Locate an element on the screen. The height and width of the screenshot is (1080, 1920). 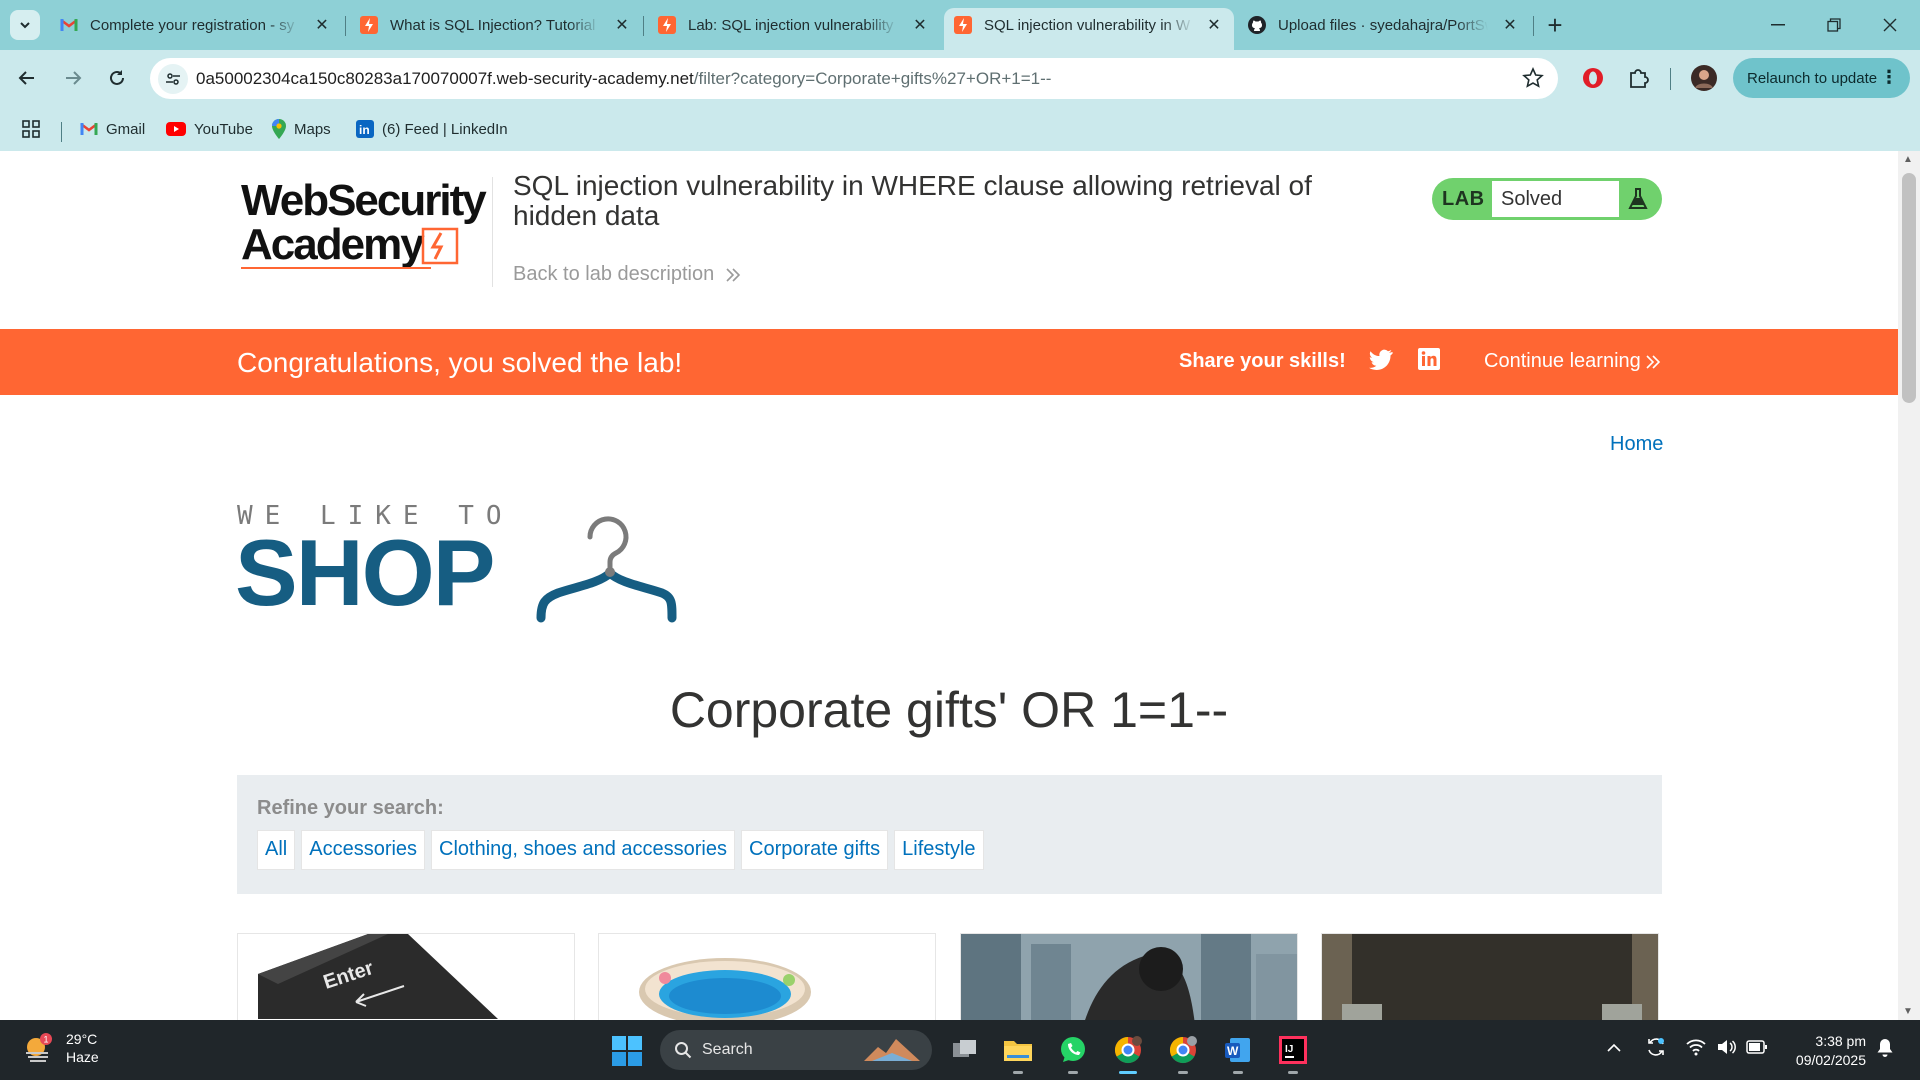
minimize-button is located at coordinates (1778, 25).